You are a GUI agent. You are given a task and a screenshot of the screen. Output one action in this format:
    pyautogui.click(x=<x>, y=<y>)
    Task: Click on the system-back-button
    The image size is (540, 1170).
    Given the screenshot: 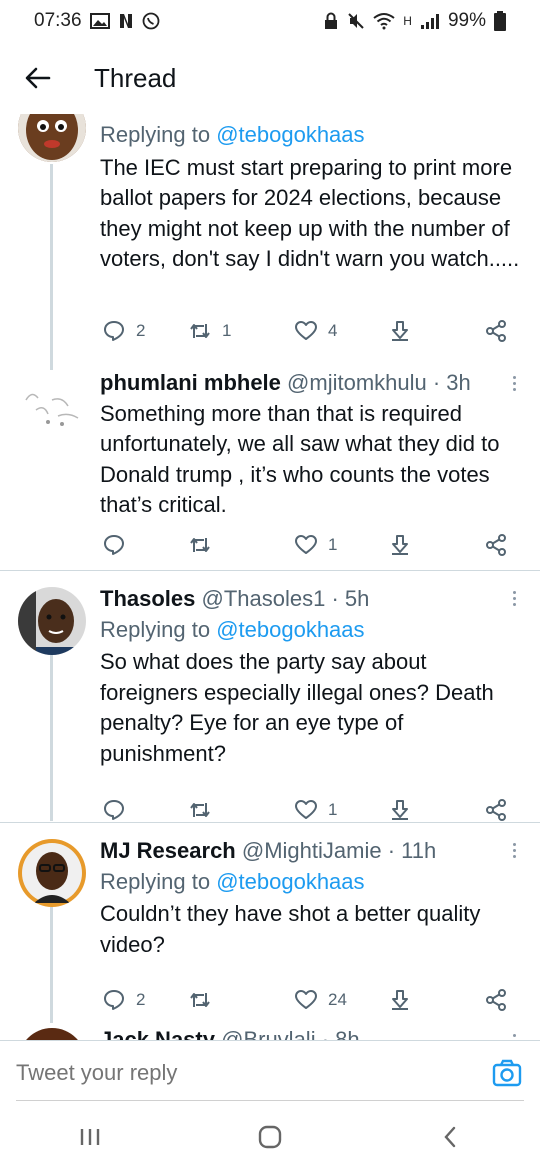 What is the action you would take?
    pyautogui.click(x=450, y=1137)
    